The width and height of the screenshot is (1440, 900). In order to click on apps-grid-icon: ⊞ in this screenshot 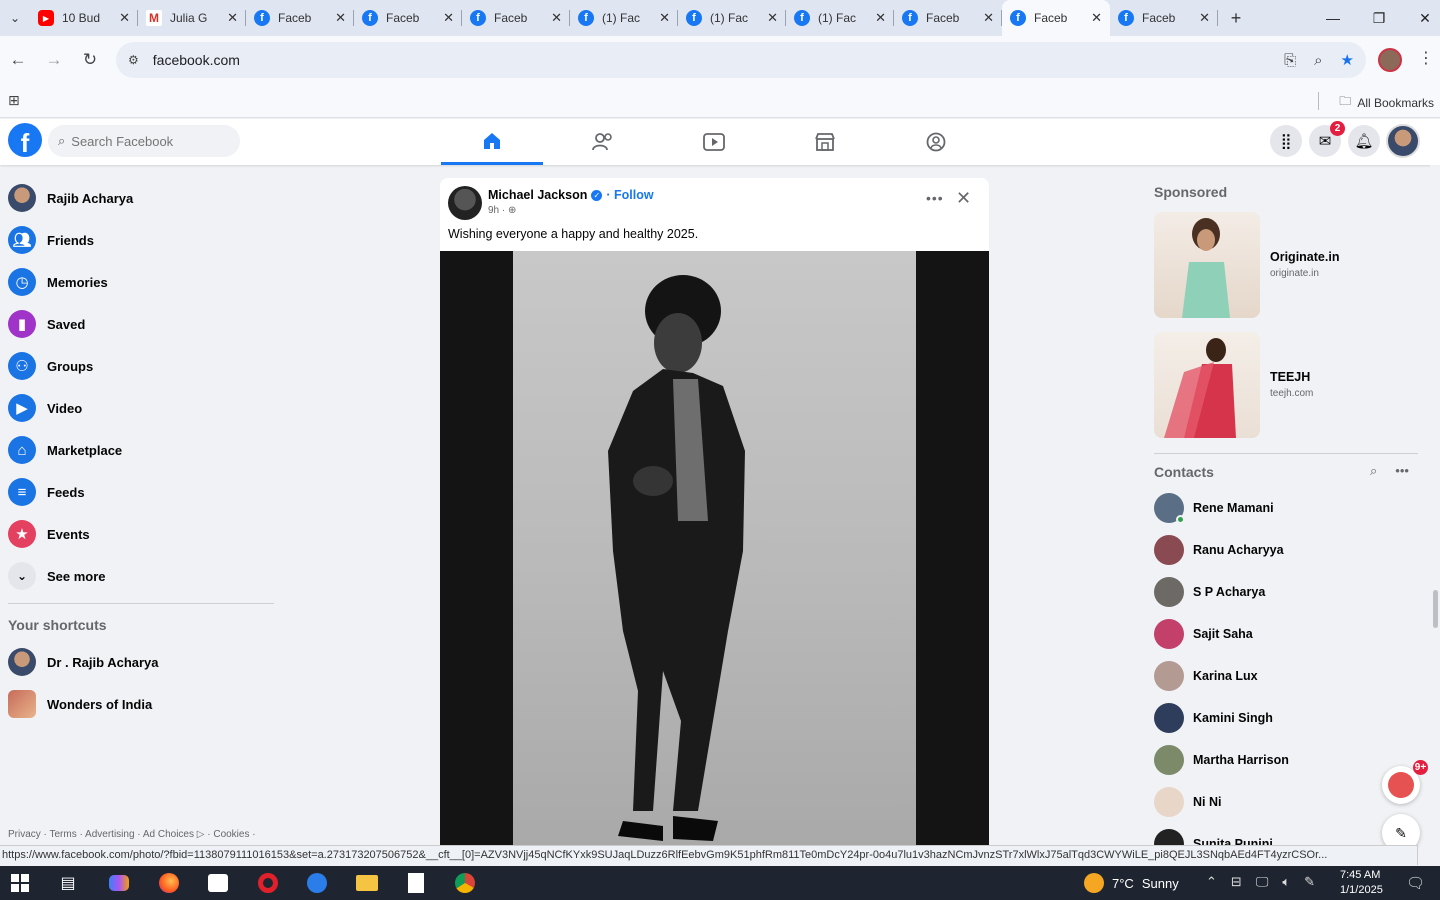, I will do `click(14, 100)`.